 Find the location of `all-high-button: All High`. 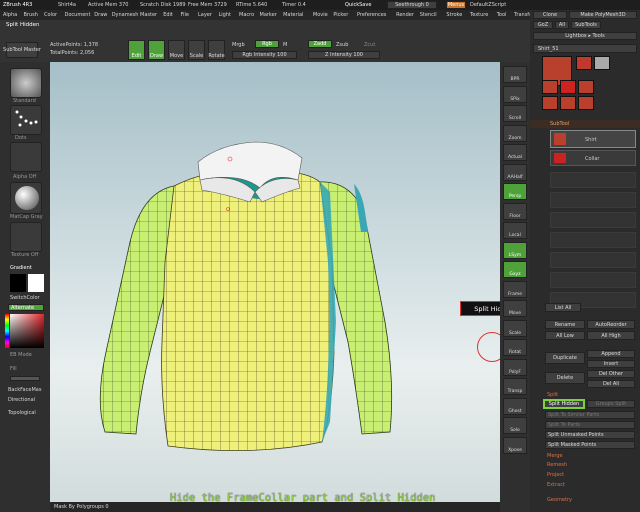

all-high-button: All High is located at coordinates (611, 335).